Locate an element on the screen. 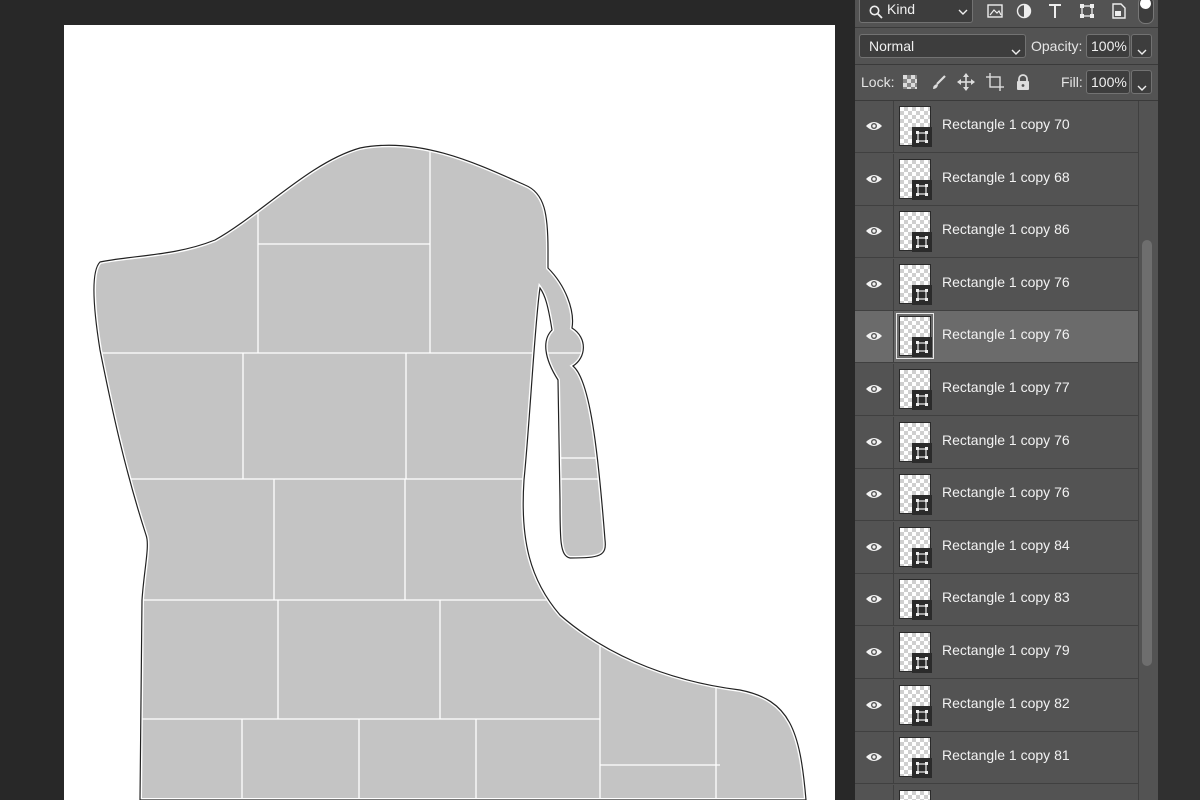  type-filter-icon is located at coordinates (1055, 11).